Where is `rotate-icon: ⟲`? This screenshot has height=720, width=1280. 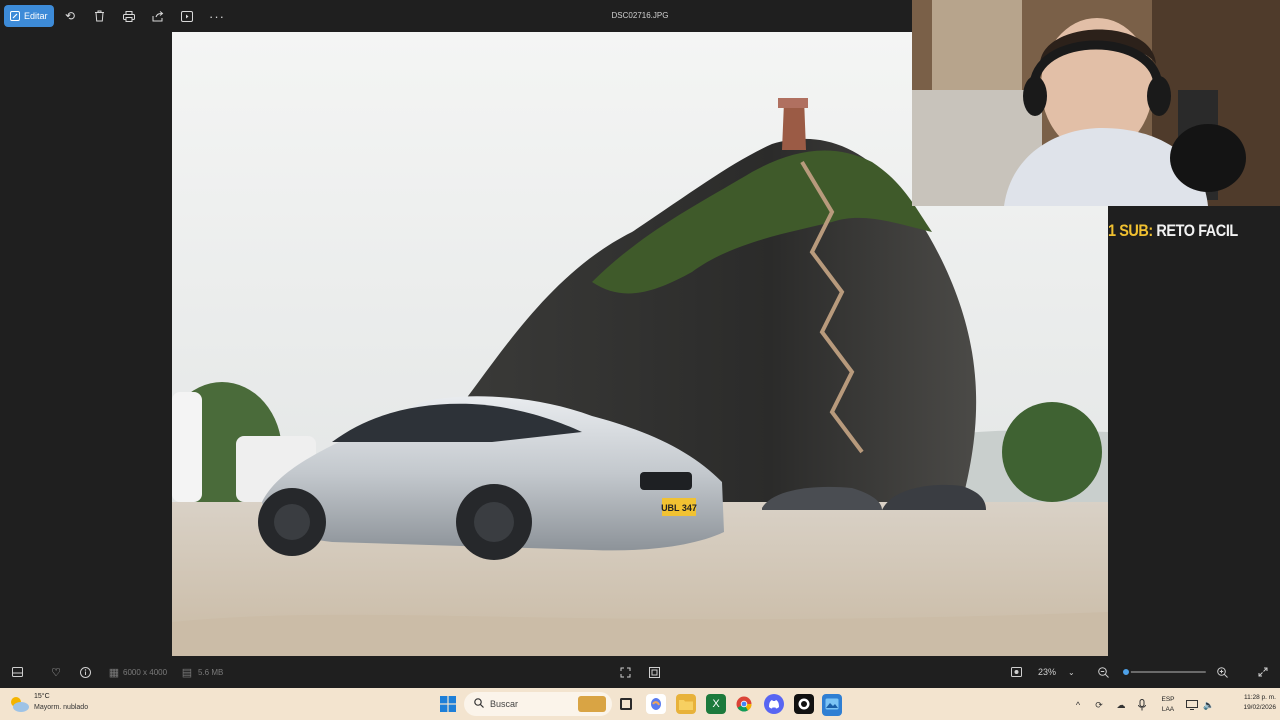
rotate-icon: ⟲ is located at coordinates (70, 16).